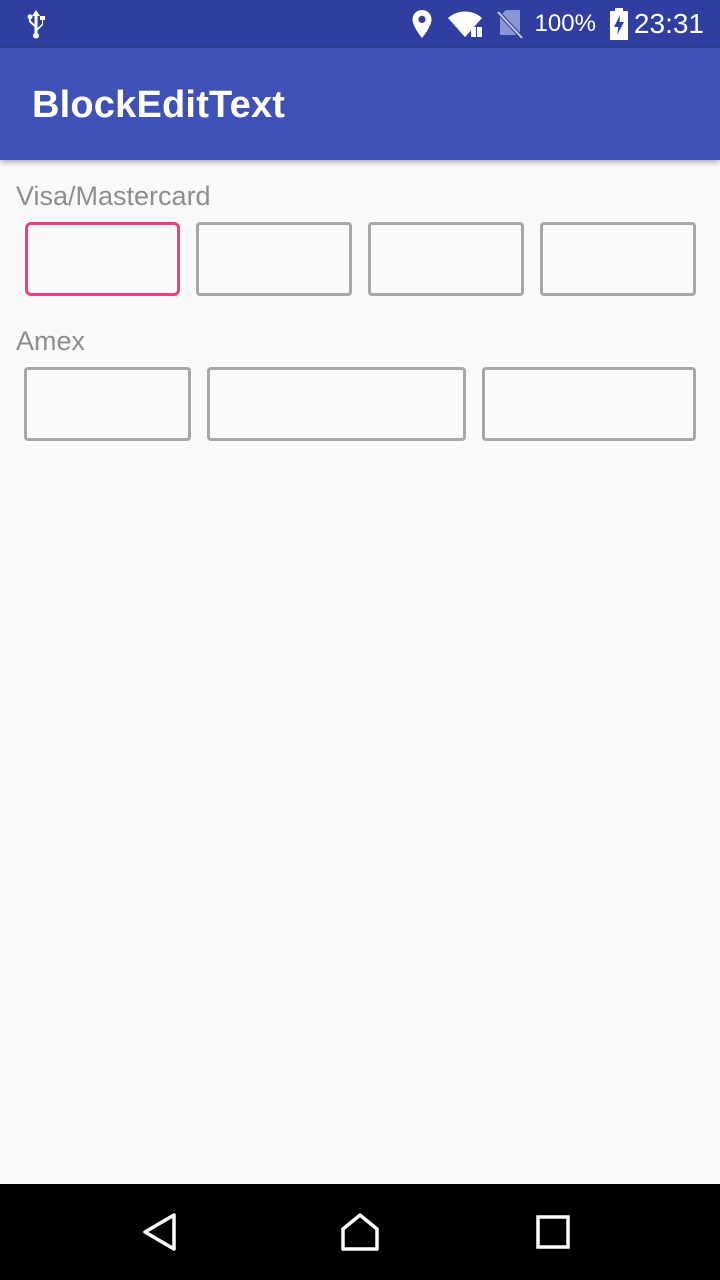 This screenshot has width=720, height=1280. I want to click on status-bar: 100% 23:31, so click(360, 24).